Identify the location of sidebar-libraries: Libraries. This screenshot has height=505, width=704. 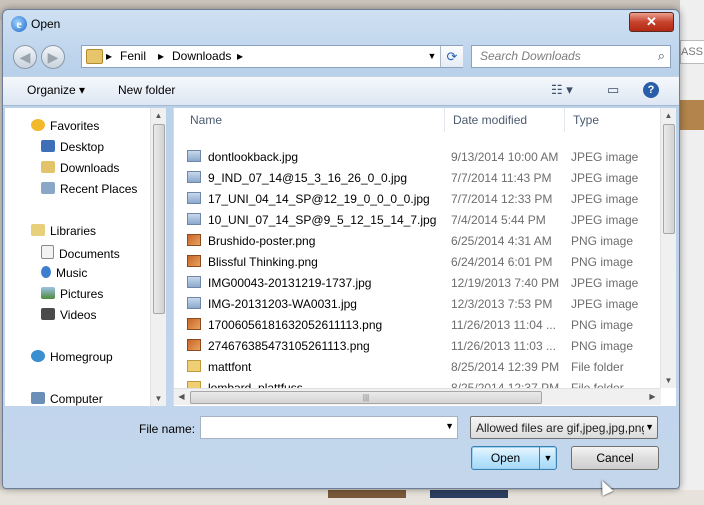
(63, 231).